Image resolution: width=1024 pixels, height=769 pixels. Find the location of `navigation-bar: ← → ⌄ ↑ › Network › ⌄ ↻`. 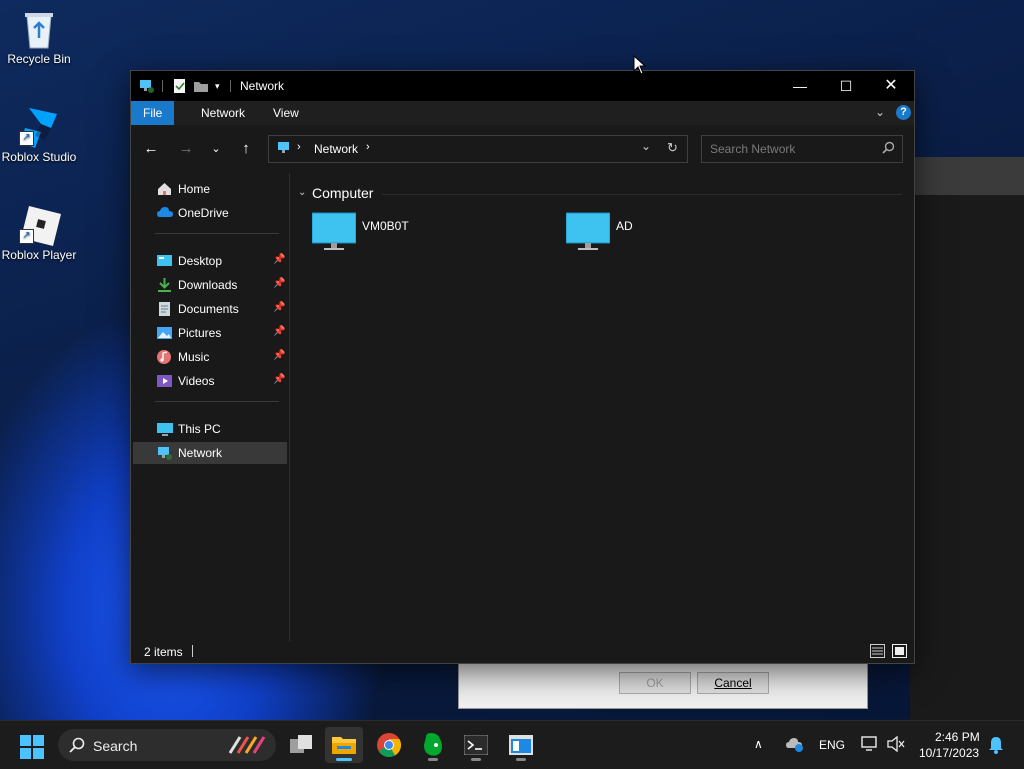

navigation-bar: ← → ⌄ ↑ › Network › ⌄ ↻ is located at coordinates (522, 149).